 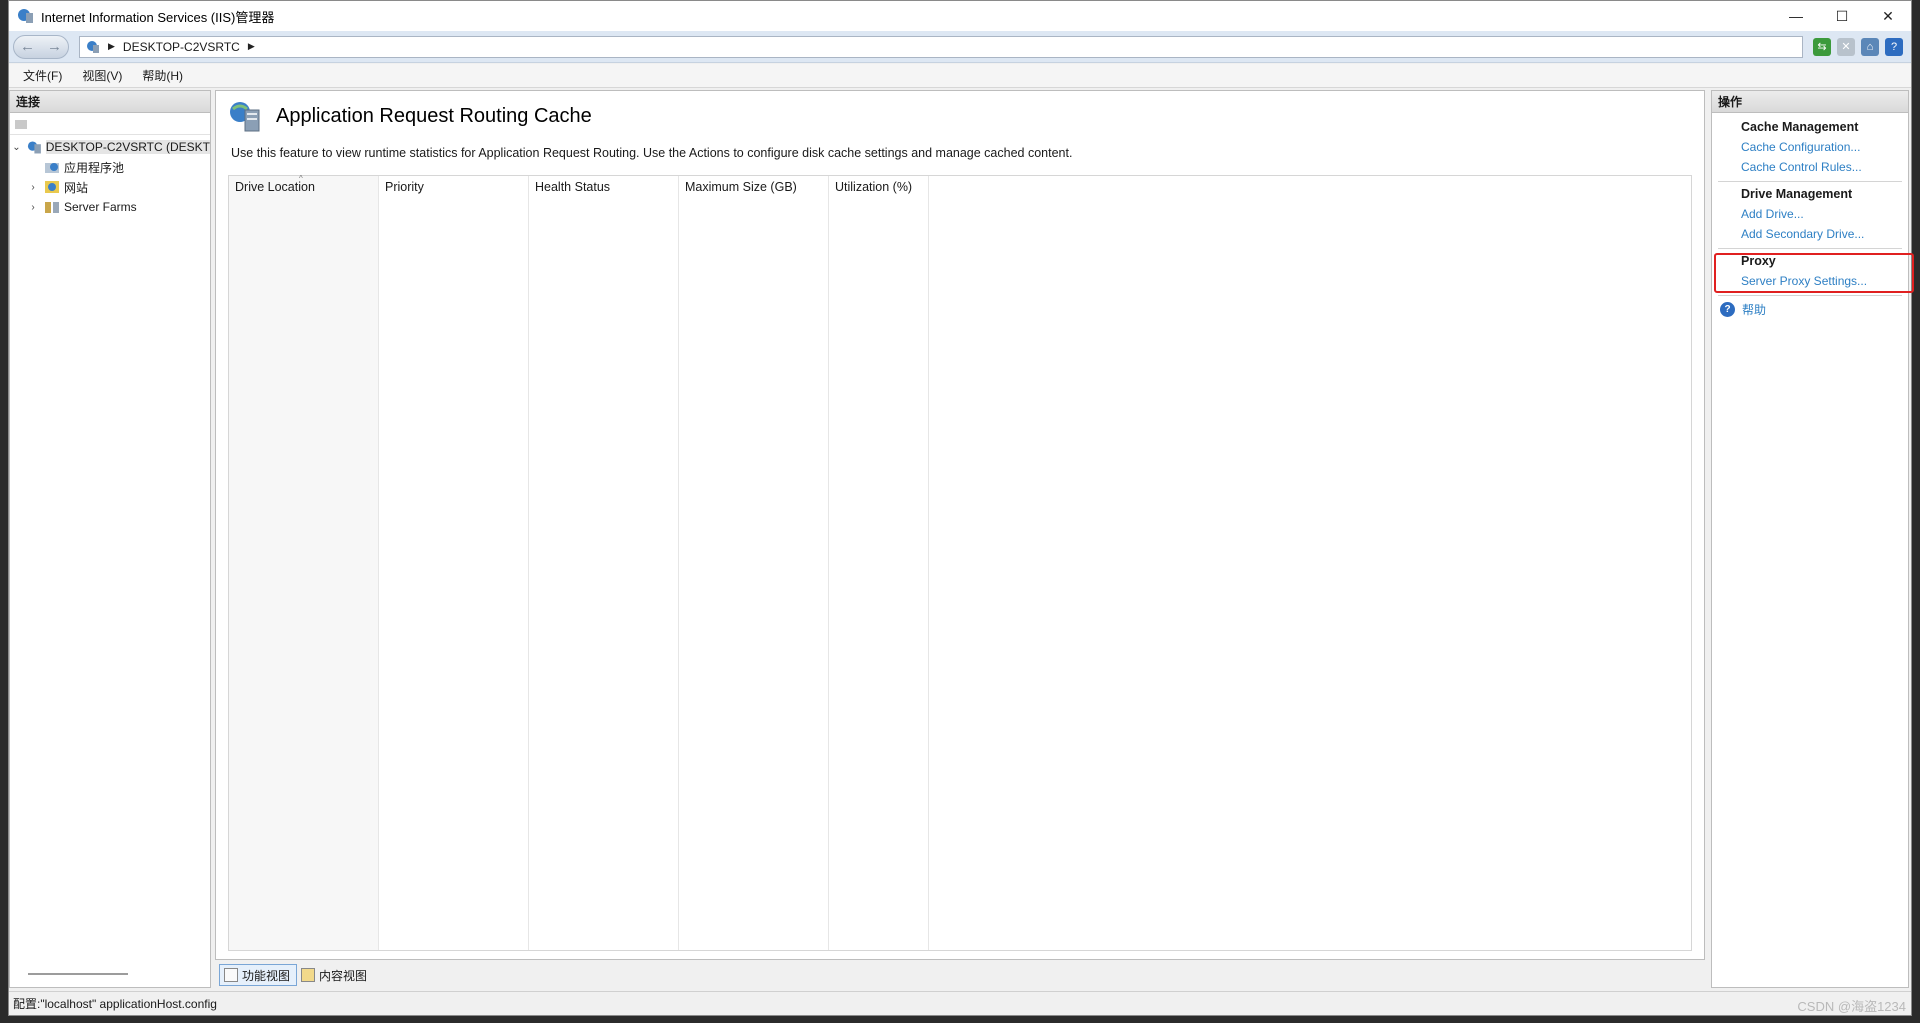 I want to click on view-tabs: 功能视图 内容视图, so click(x=296, y=975).